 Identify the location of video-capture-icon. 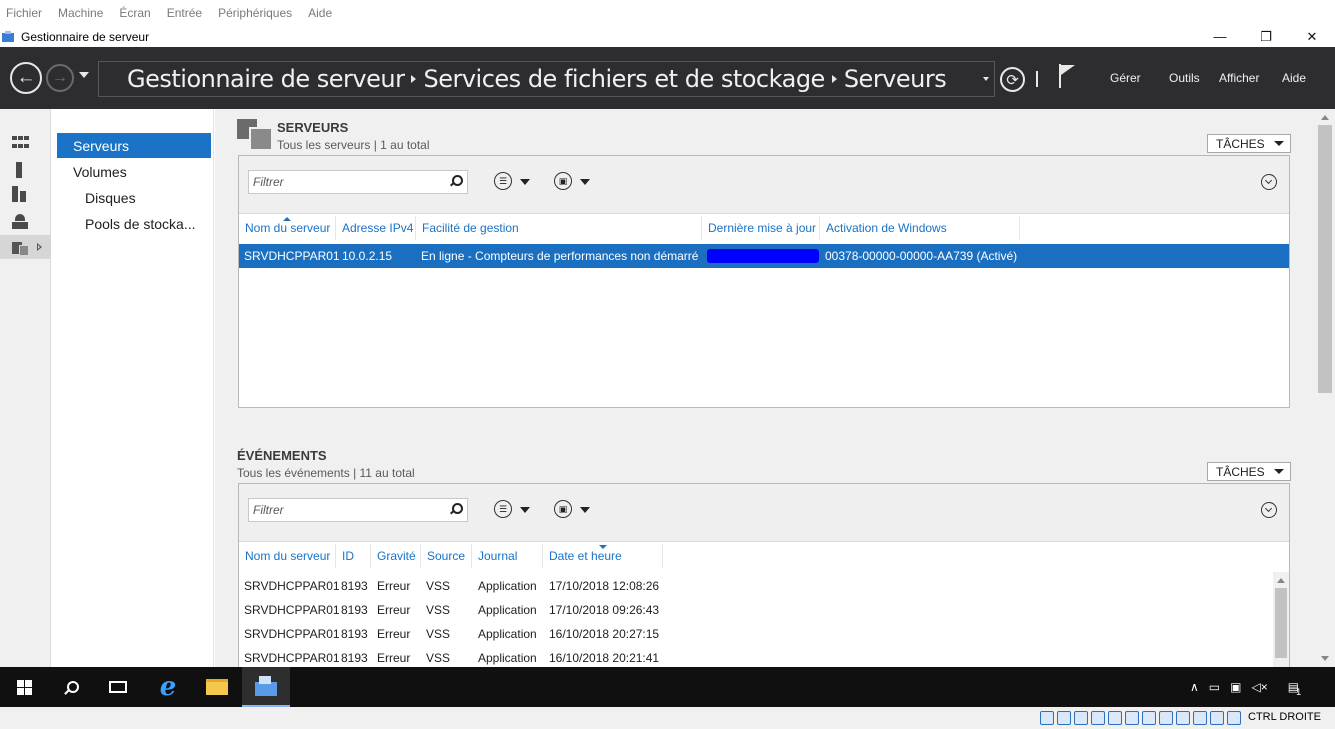
(1166, 718).